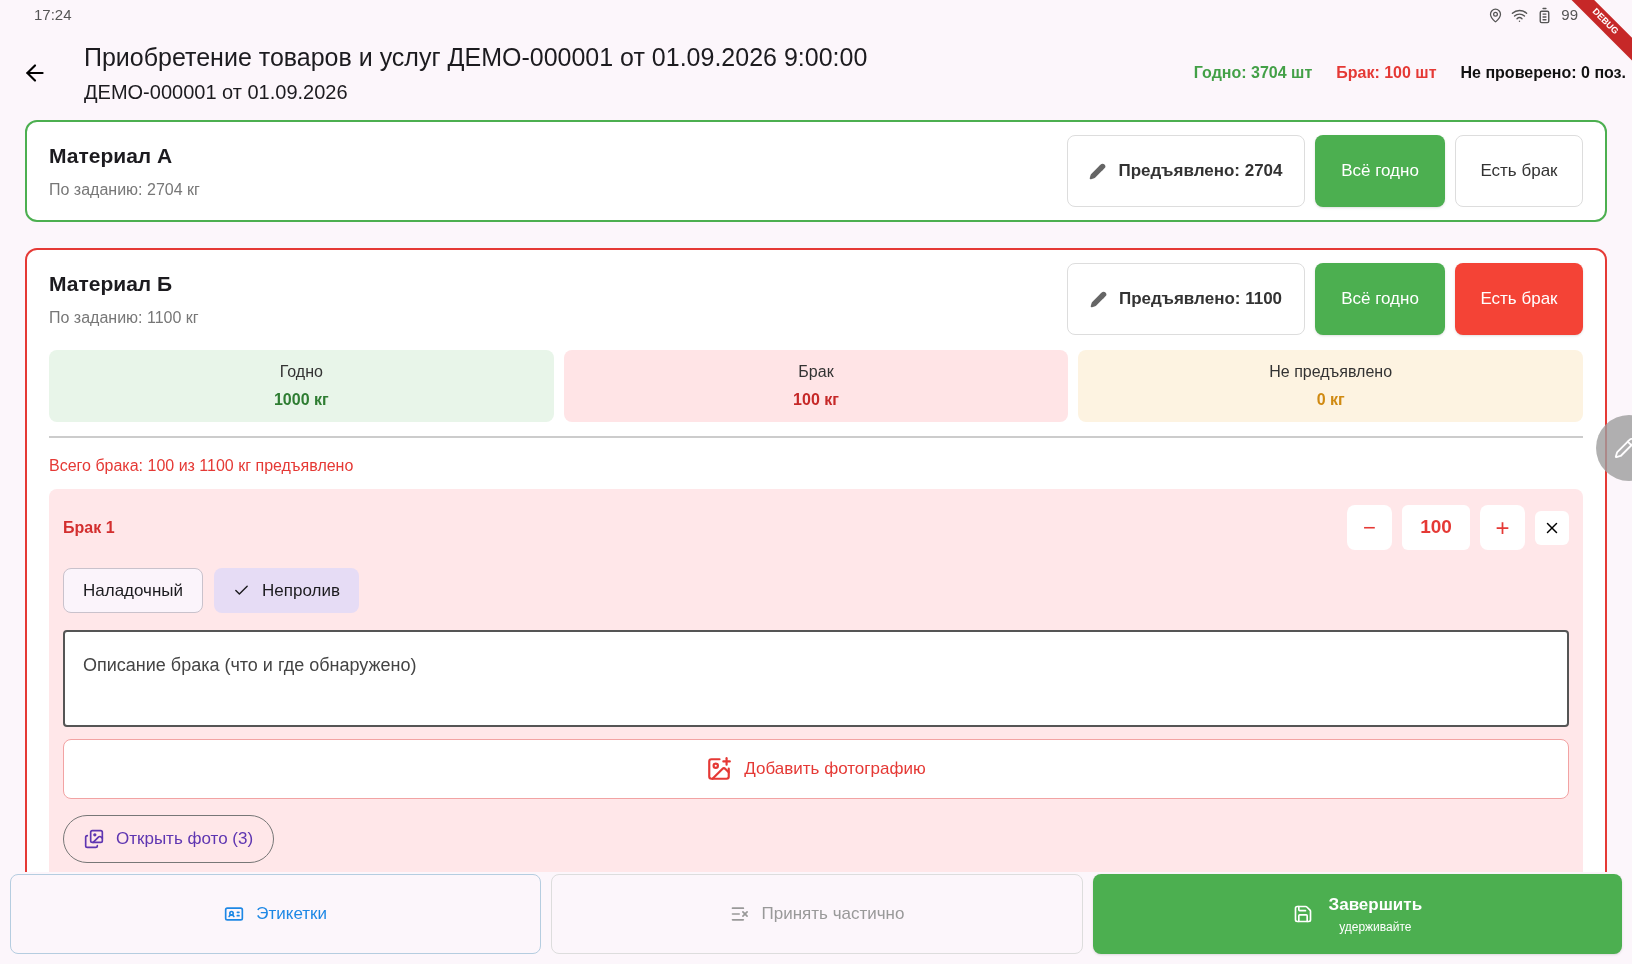 This screenshot has width=1632, height=964. What do you see at coordinates (111, 284) in the screenshot?
I see `material-name: Материал Б` at bounding box center [111, 284].